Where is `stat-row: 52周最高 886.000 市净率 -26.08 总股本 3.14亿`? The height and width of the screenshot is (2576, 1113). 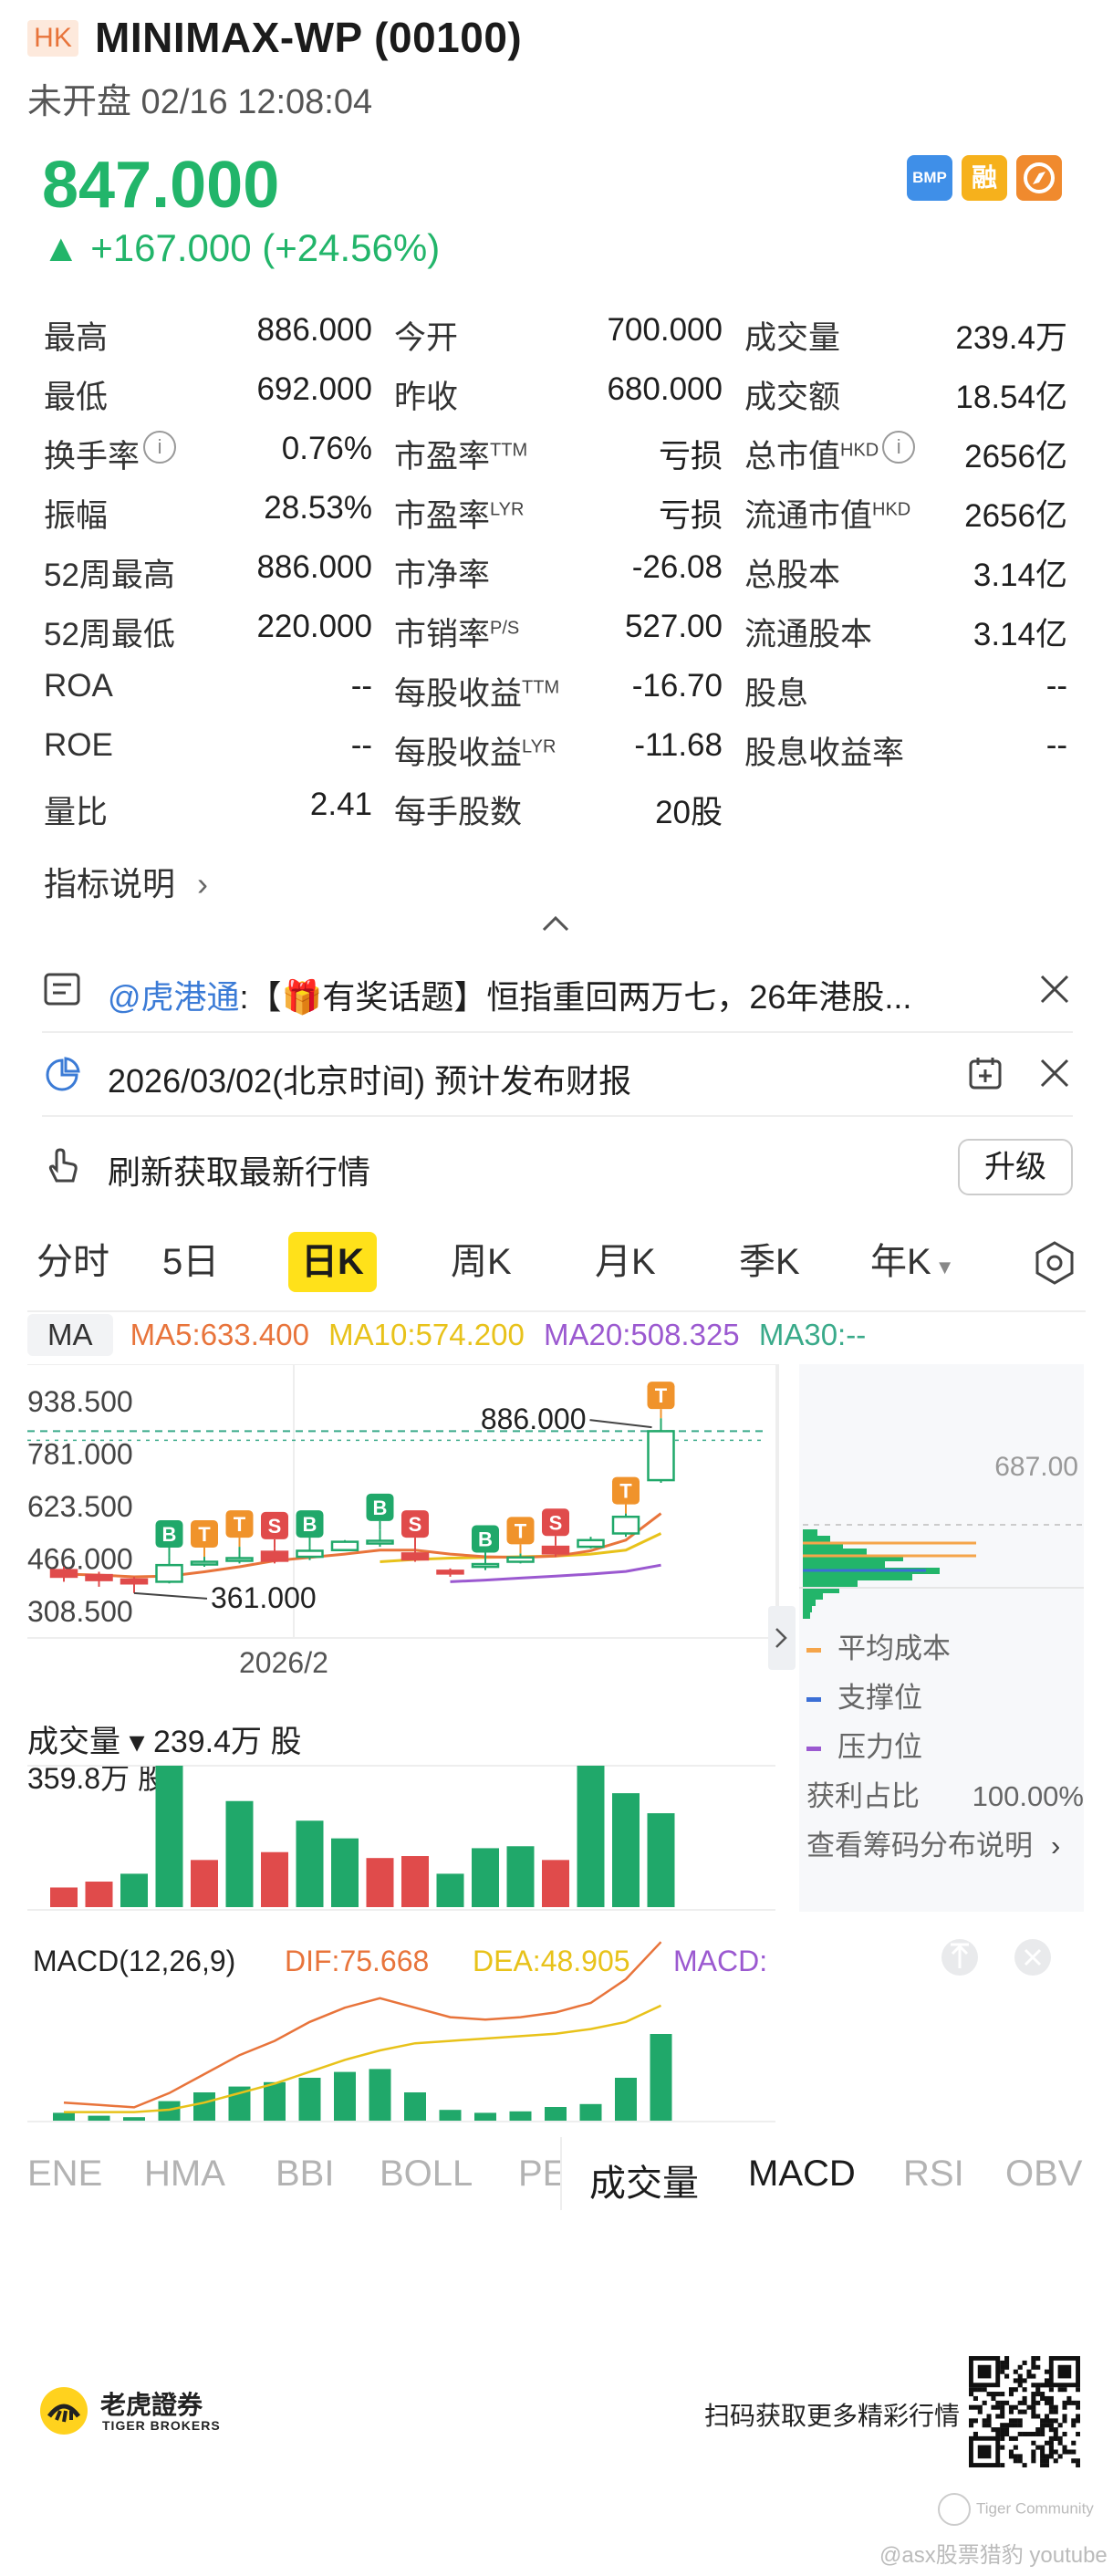
stat-row: 52周最高 886.000 市净率 -26.08 总股本 3.14亿 is located at coordinates (556, 578).